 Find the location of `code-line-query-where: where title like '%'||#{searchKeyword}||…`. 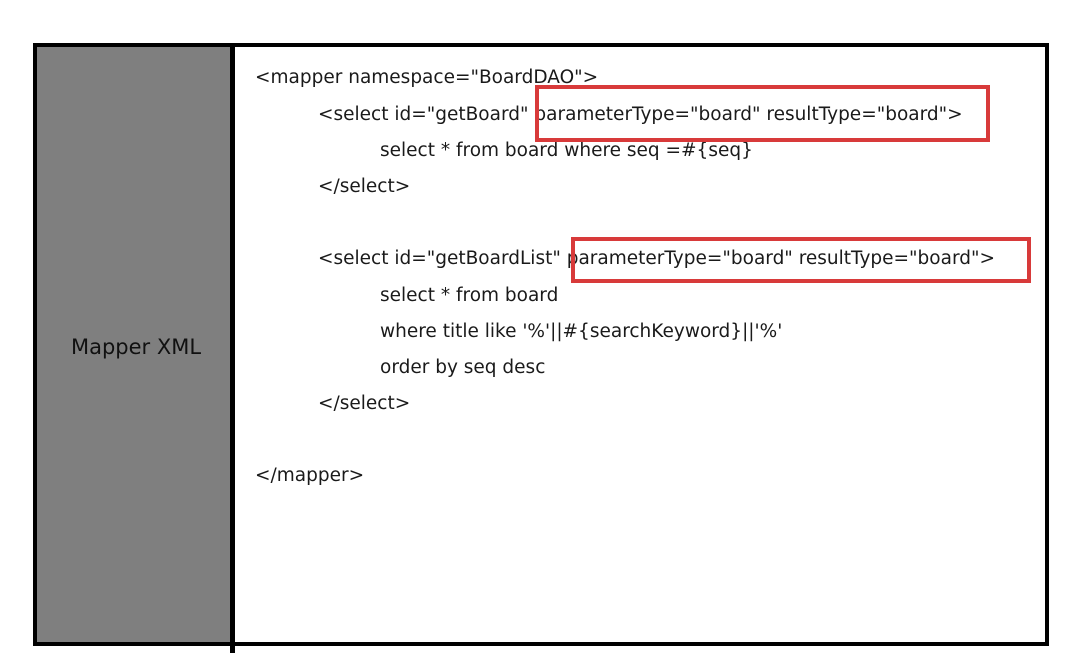

code-line-query-where: where title like '%'||#{searchKeyword}||… is located at coordinates (581, 331).